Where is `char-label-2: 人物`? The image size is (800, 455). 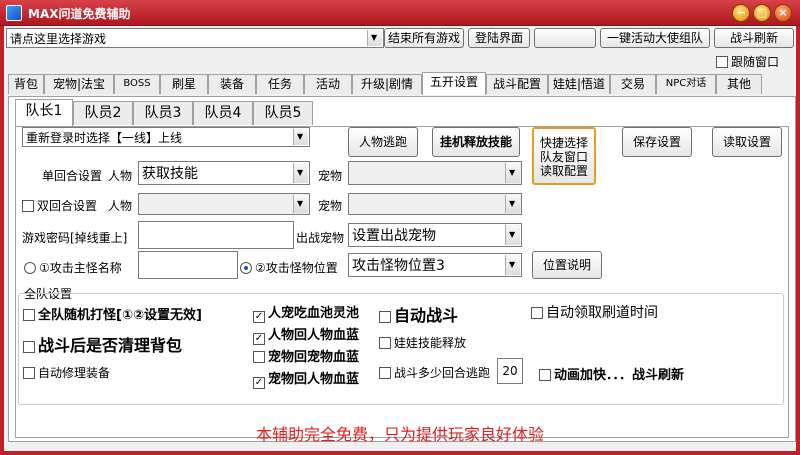
char-label-2: 人物 is located at coordinates (120, 206).